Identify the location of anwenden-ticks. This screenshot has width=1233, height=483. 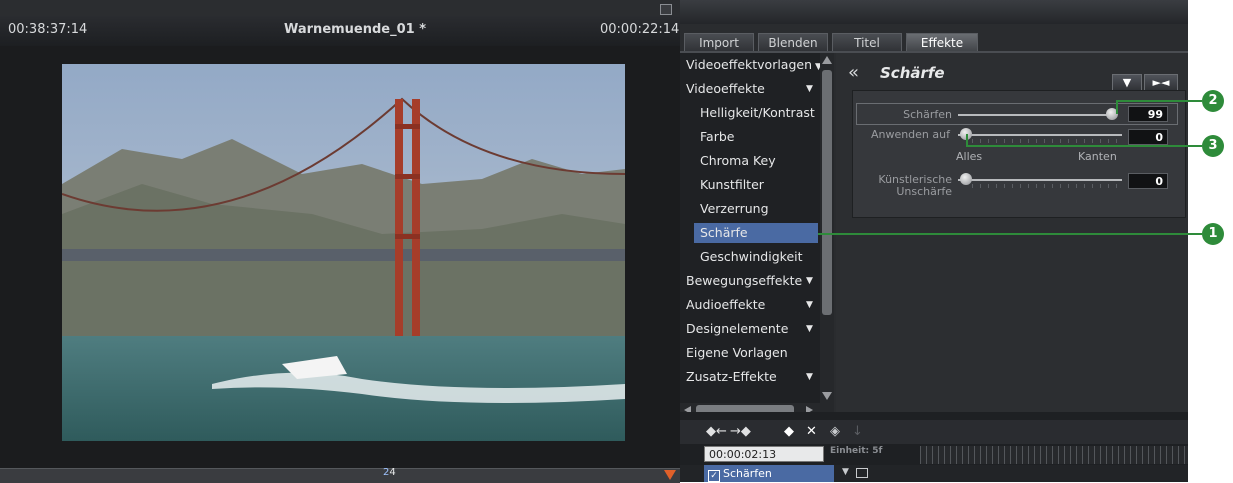
(1047, 141).